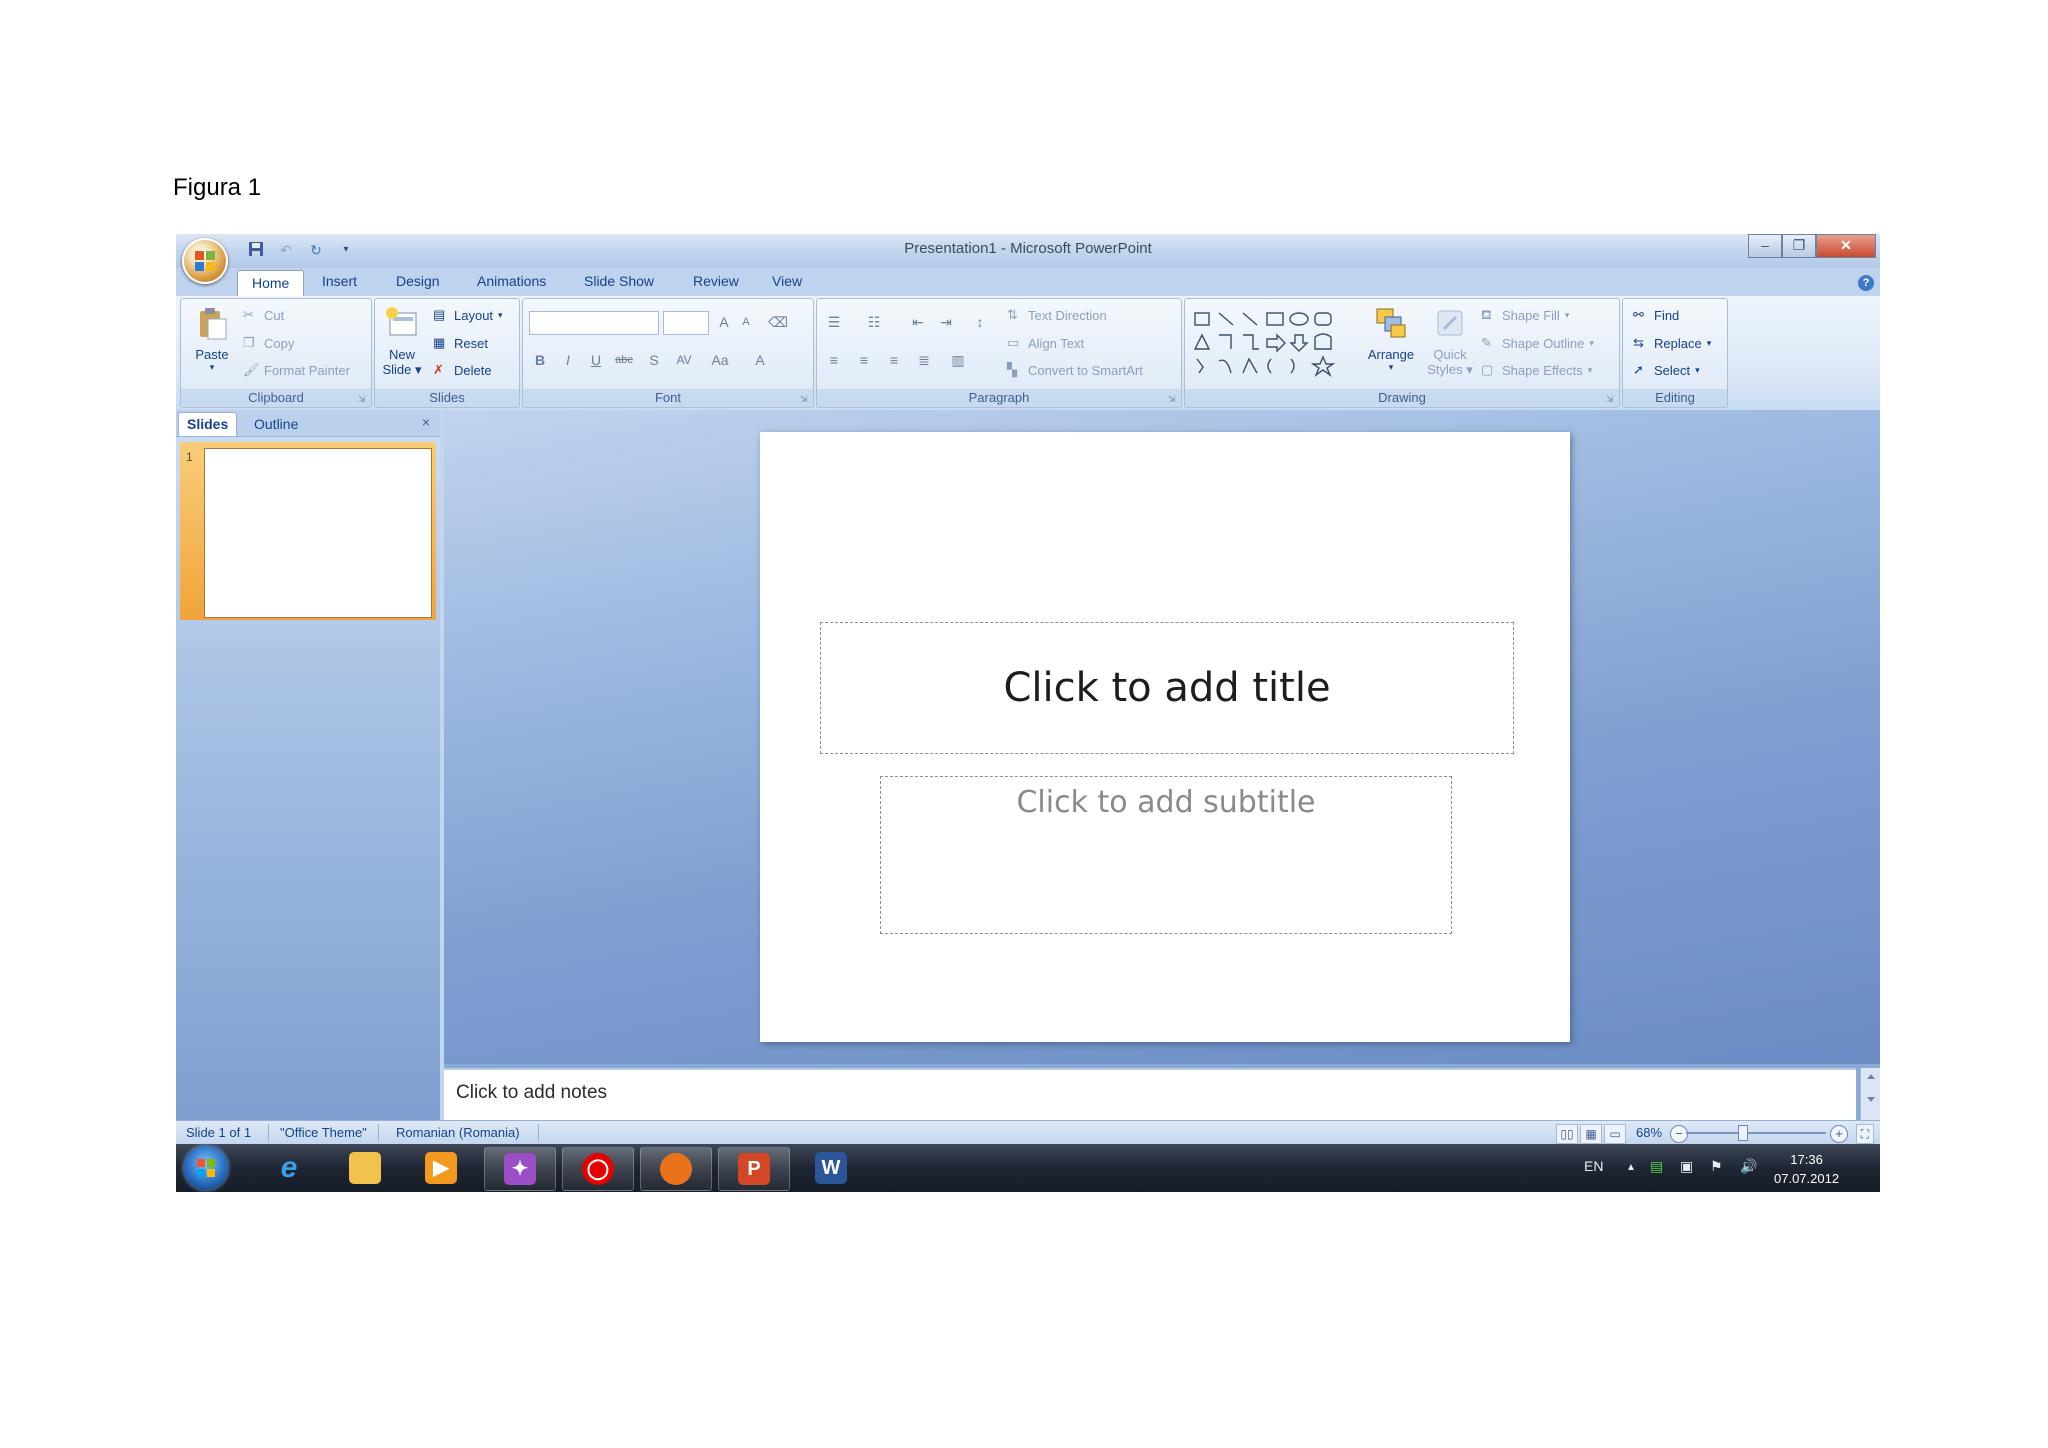 The height and width of the screenshot is (1448, 2048). What do you see at coordinates (365, 1168) in the screenshot?
I see `file-explorer-icon` at bounding box center [365, 1168].